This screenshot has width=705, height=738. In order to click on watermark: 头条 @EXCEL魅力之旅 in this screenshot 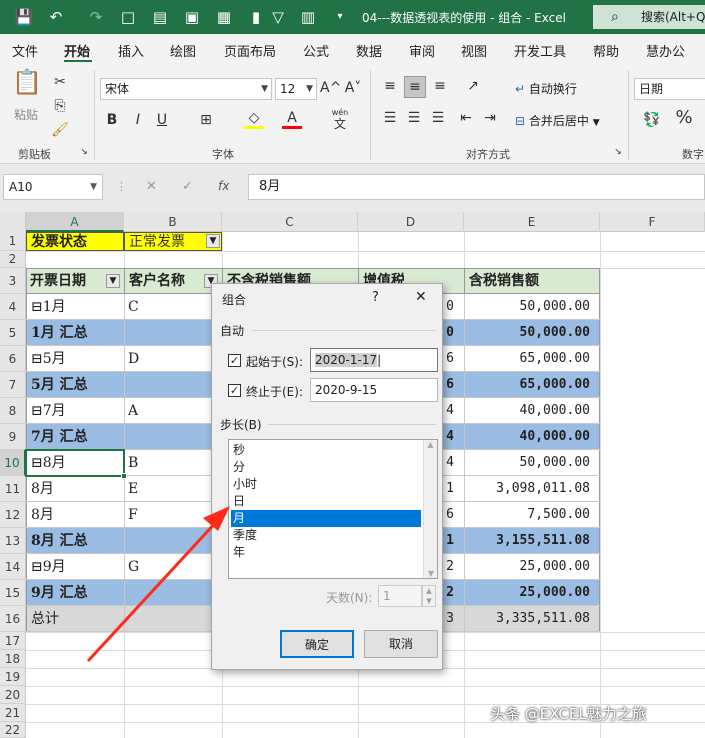, I will do `click(568, 714)`.